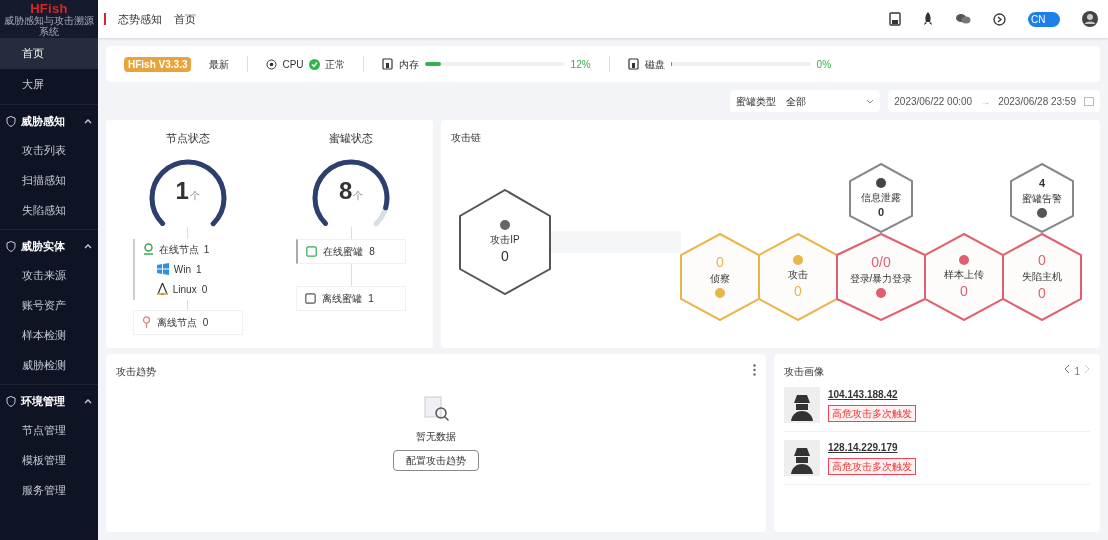  What do you see at coordinates (49, 210) in the screenshot?
I see `sidebar-item: 失陷感知` at bounding box center [49, 210].